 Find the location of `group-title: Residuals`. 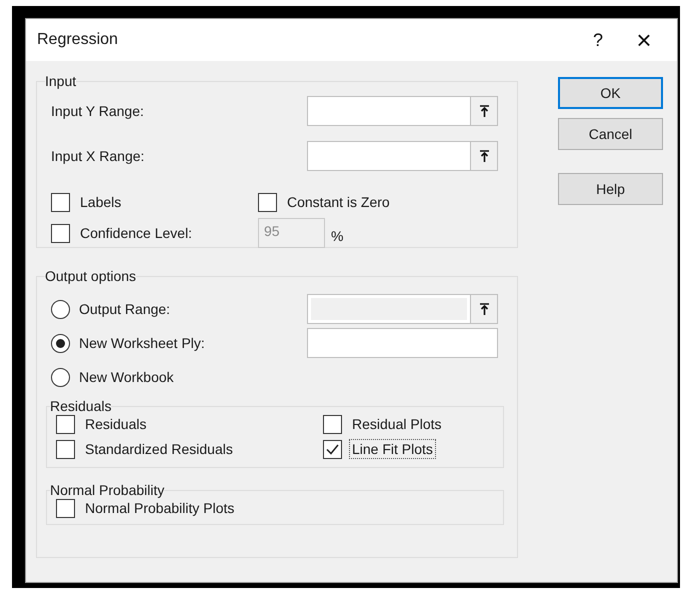

group-title: Residuals is located at coordinates (81, 406).